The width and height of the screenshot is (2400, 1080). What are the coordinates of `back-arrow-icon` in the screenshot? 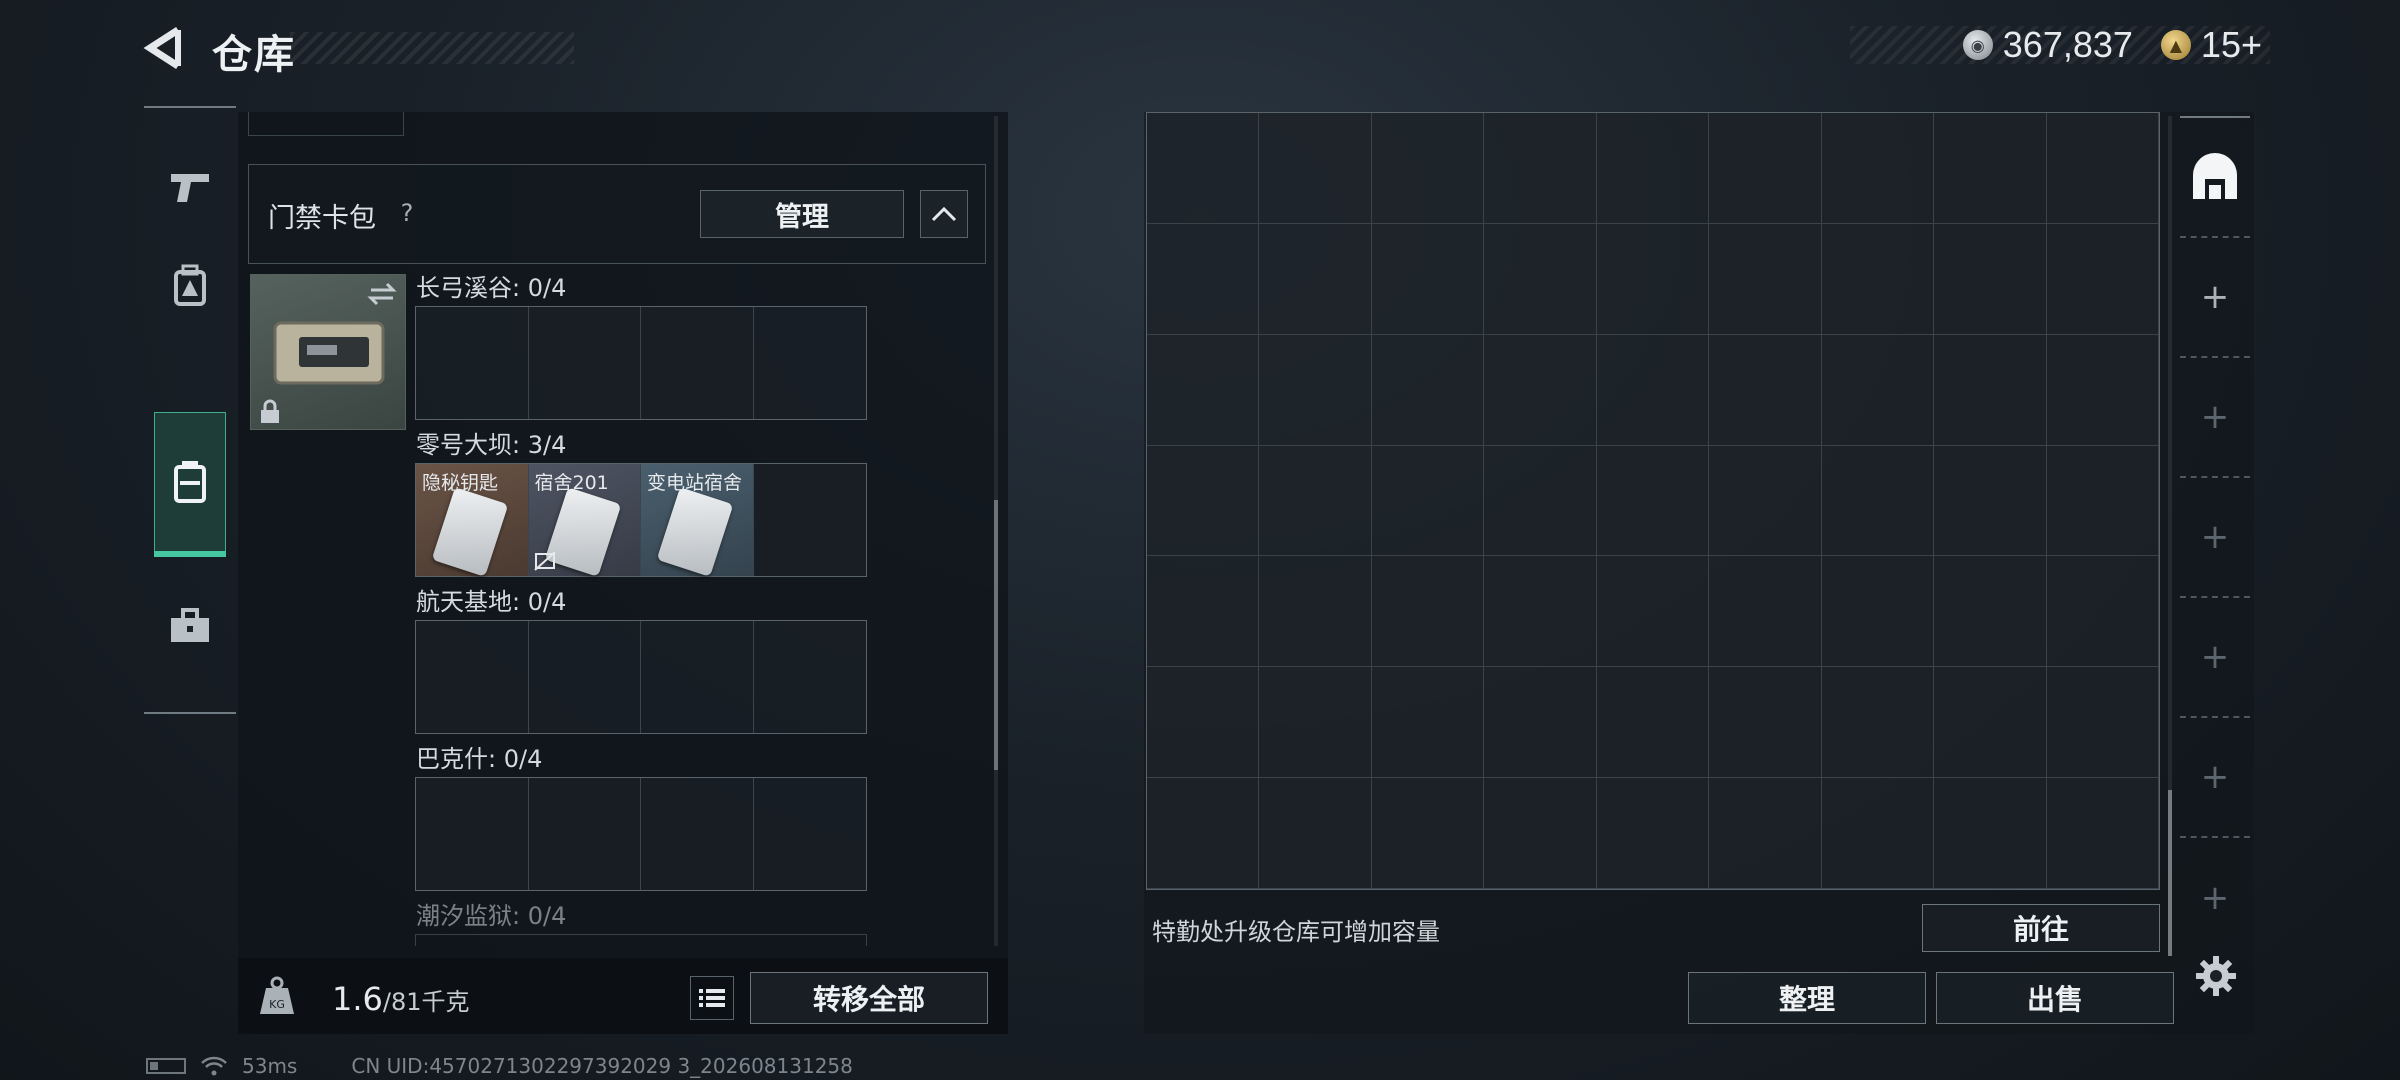 It's located at (163, 48).